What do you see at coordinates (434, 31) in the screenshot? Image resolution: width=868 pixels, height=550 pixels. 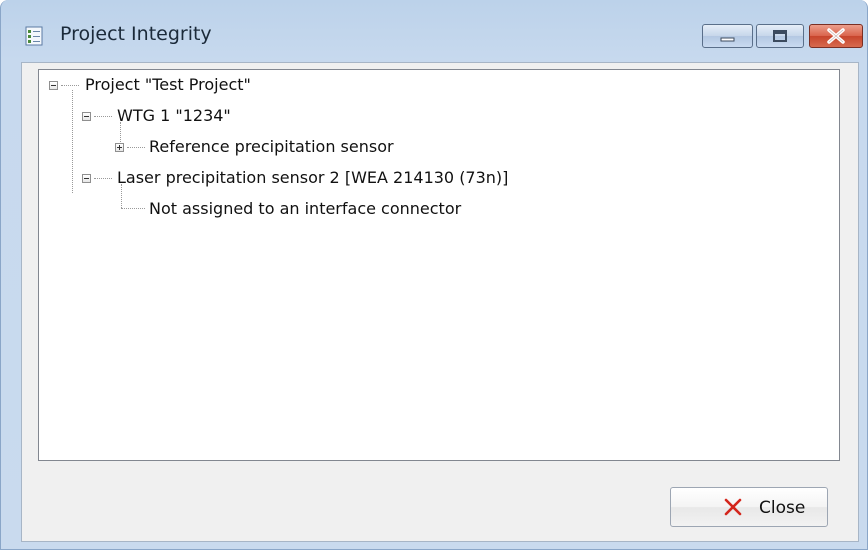 I see `title-bar: Project Integrity` at bounding box center [434, 31].